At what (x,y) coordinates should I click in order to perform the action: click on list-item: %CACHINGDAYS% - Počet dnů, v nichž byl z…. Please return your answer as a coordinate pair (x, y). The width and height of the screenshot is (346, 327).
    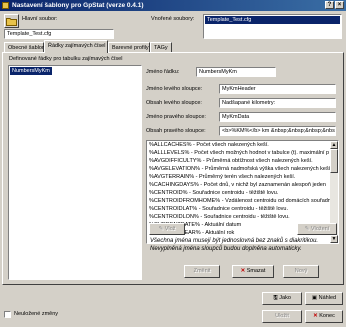
    Looking at the image, I should click on (238, 185).